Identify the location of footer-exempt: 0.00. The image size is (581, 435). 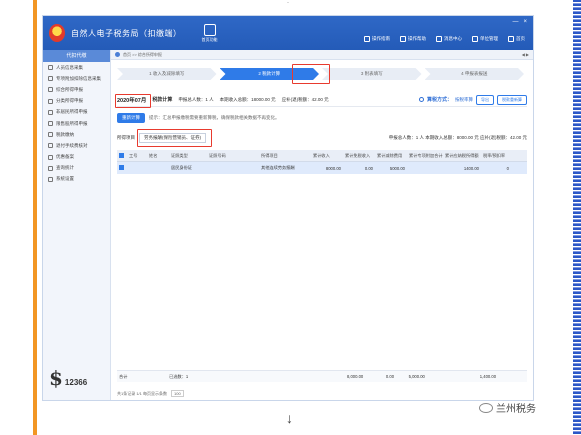
(390, 376).